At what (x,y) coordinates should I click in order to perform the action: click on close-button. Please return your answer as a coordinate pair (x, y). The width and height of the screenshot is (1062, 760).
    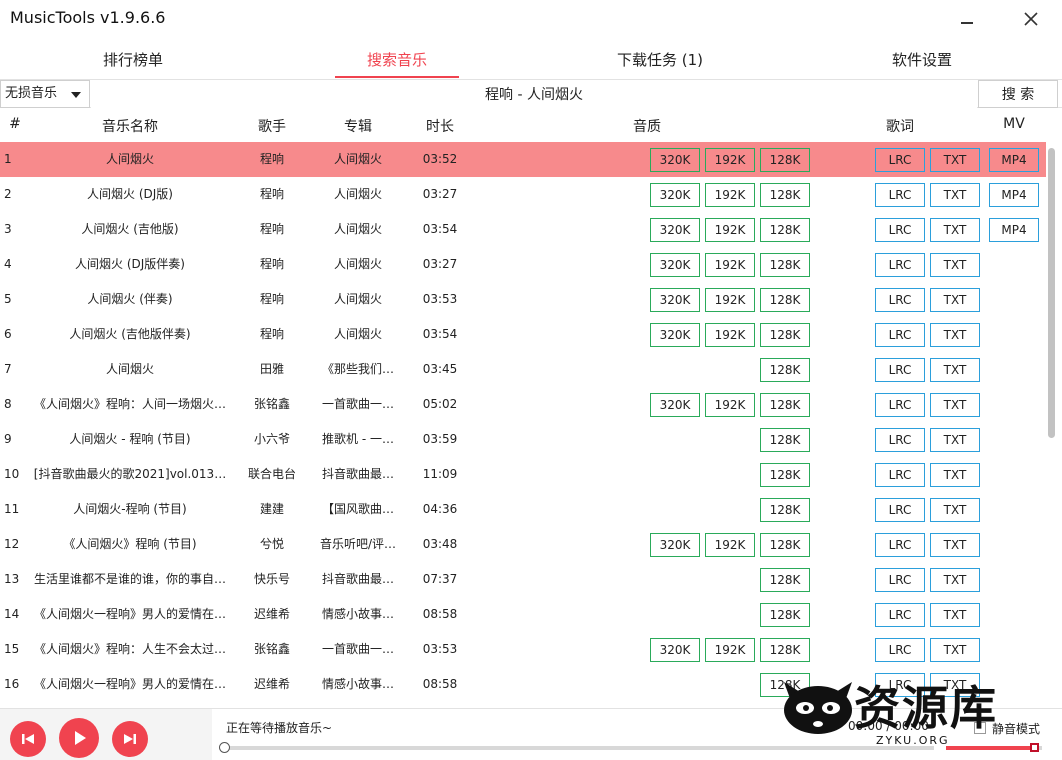
    Looking at the image, I should click on (1031, 19).